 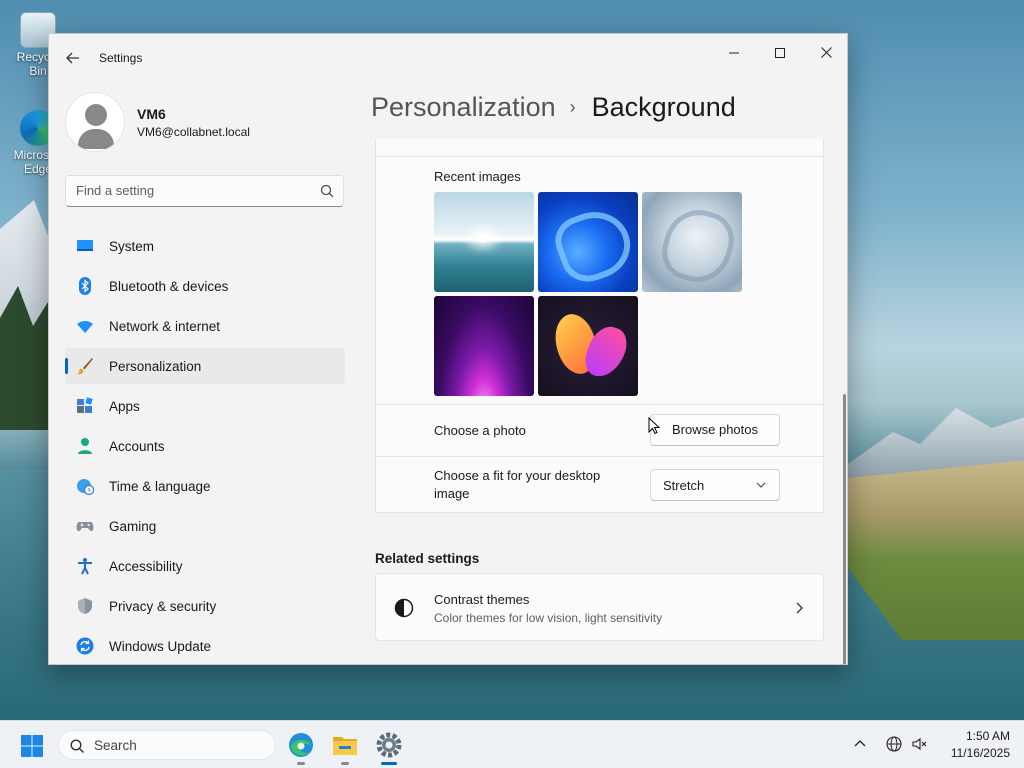 I want to click on sidebar-item-network: Network & internet, so click(x=205, y=326).